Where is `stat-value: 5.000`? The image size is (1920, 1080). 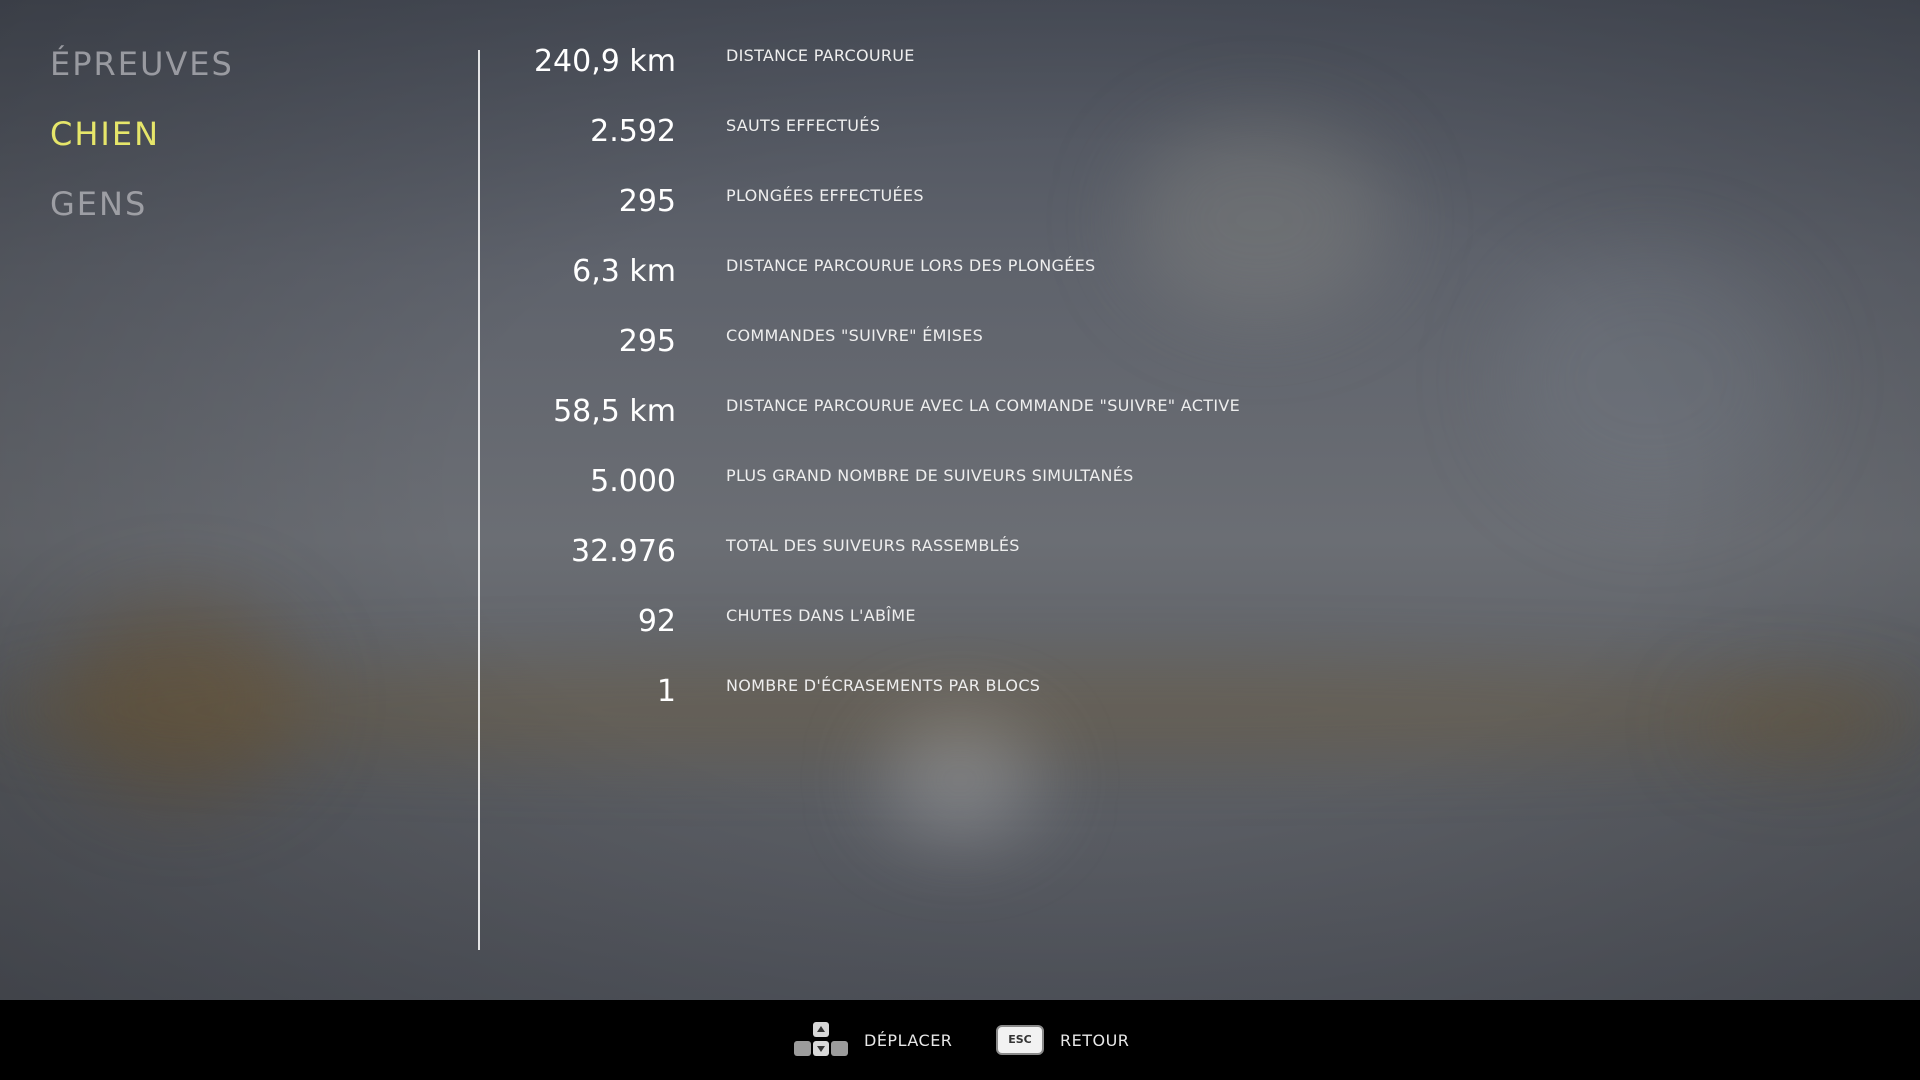 stat-value: 5.000 is located at coordinates (633, 481).